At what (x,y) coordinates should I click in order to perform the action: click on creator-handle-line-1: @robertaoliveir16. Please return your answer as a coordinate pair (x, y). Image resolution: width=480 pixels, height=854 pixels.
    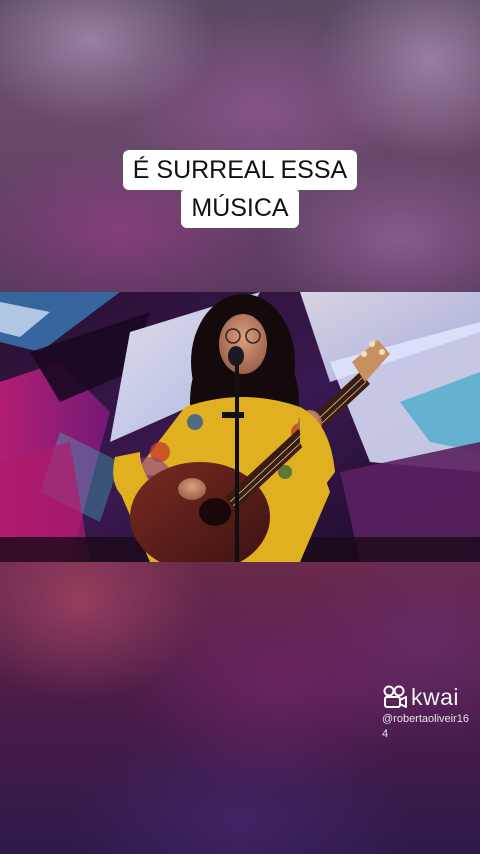
    Looking at the image, I should click on (425, 719).